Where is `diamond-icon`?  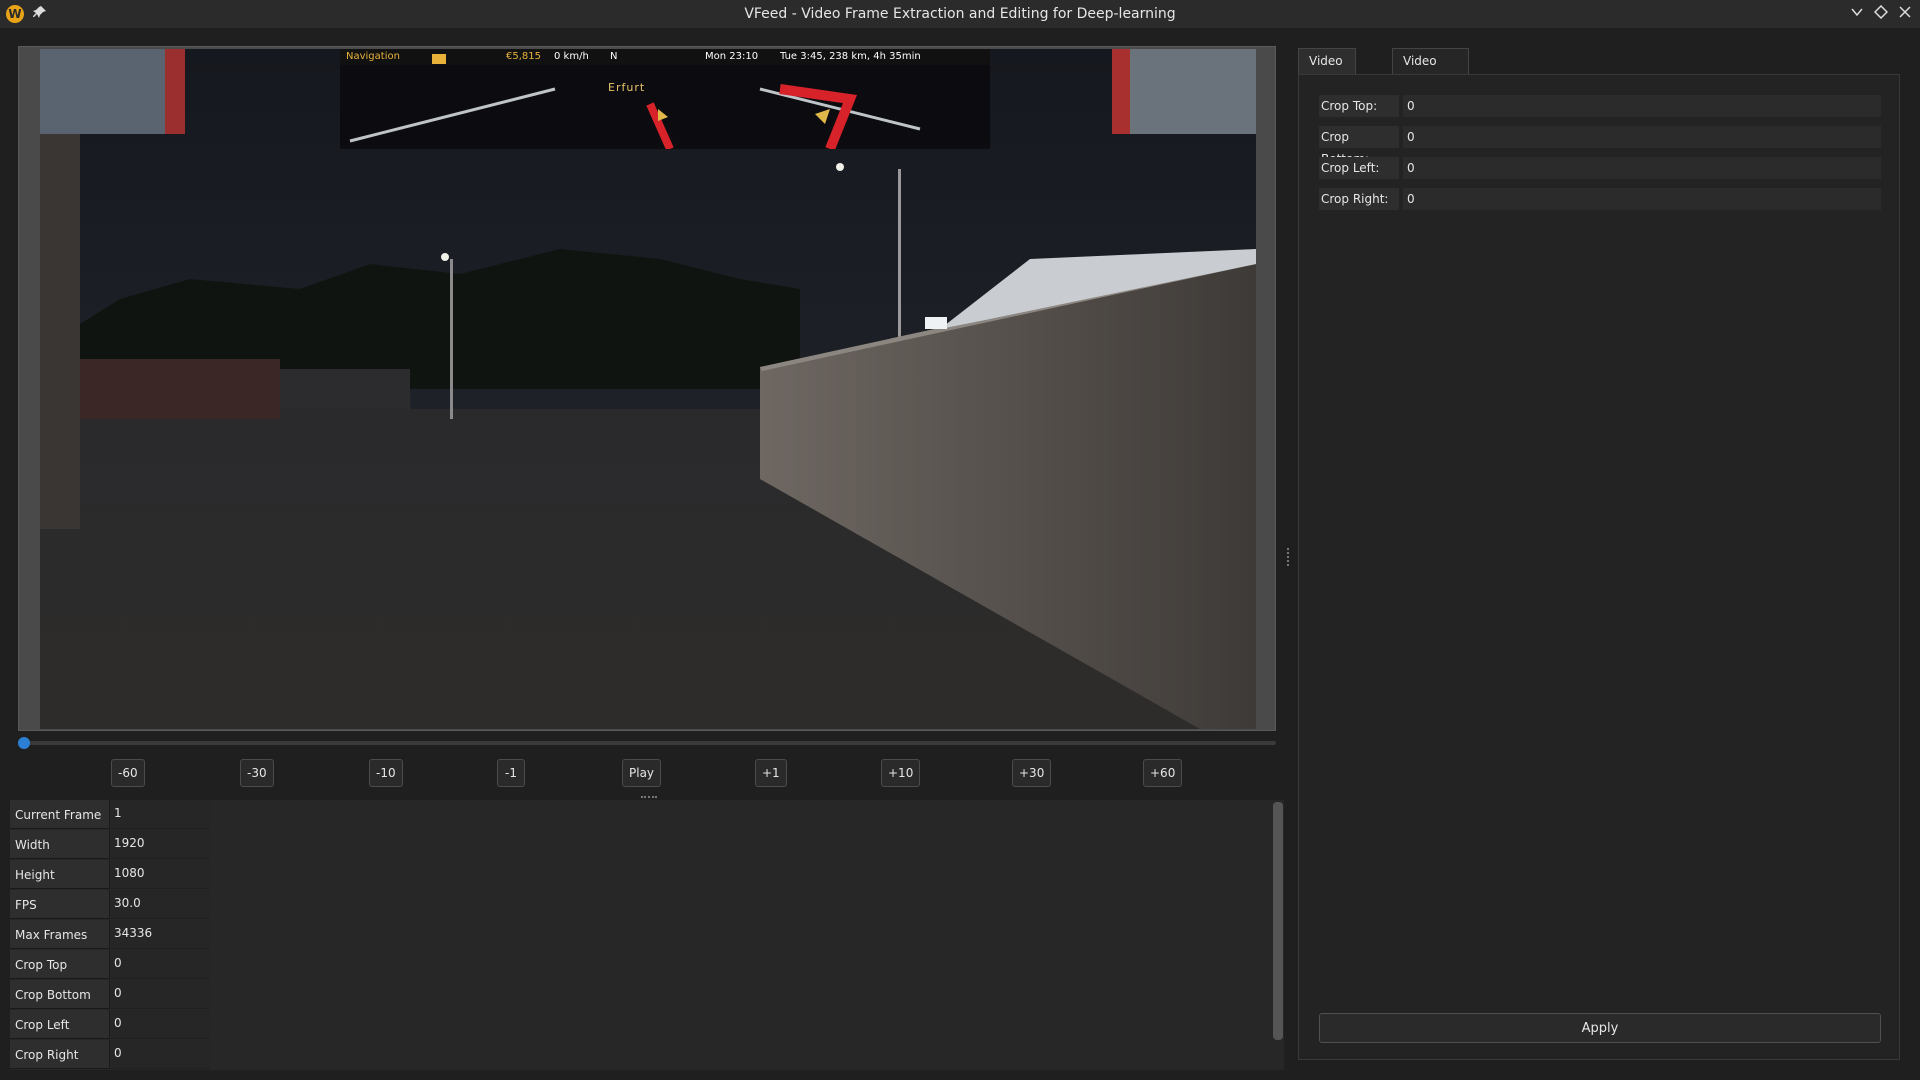
diamond-icon is located at coordinates (1881, 13).